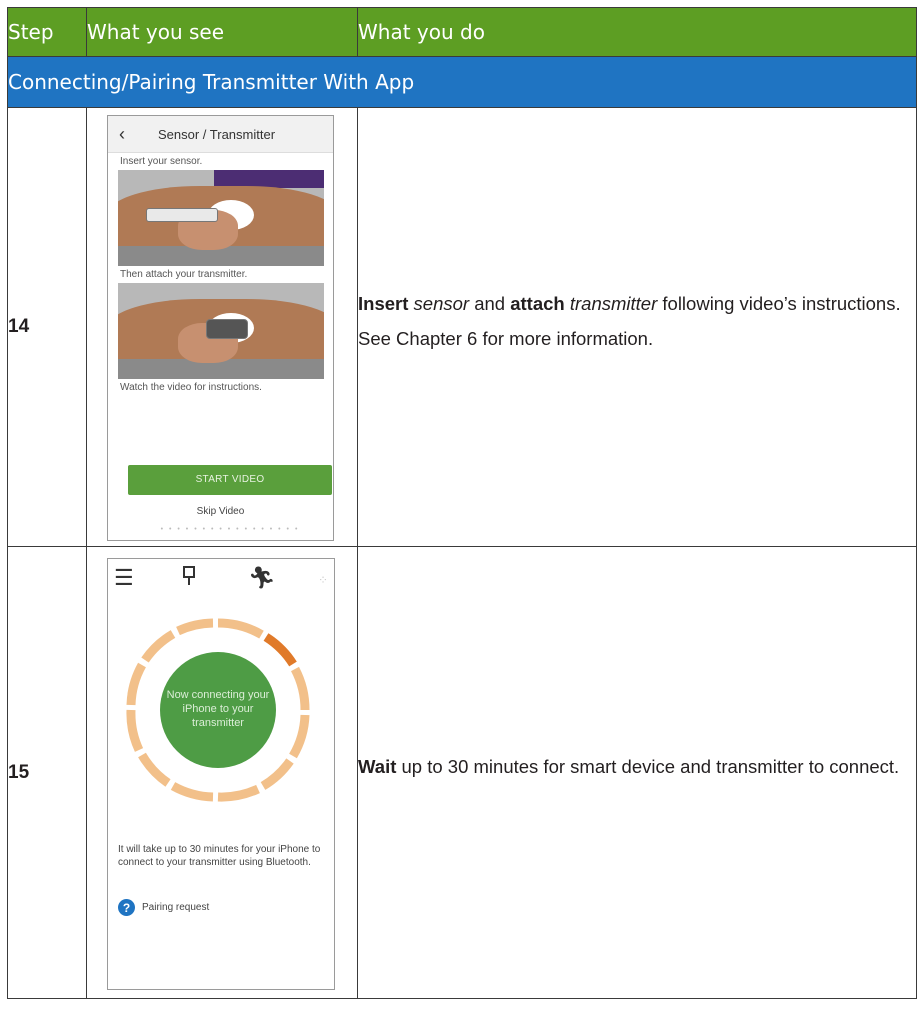 Image resolution: width=922 pixels, height=1020 pixels. I want to click on header-what-you-do: What you do, so click(637, 32).